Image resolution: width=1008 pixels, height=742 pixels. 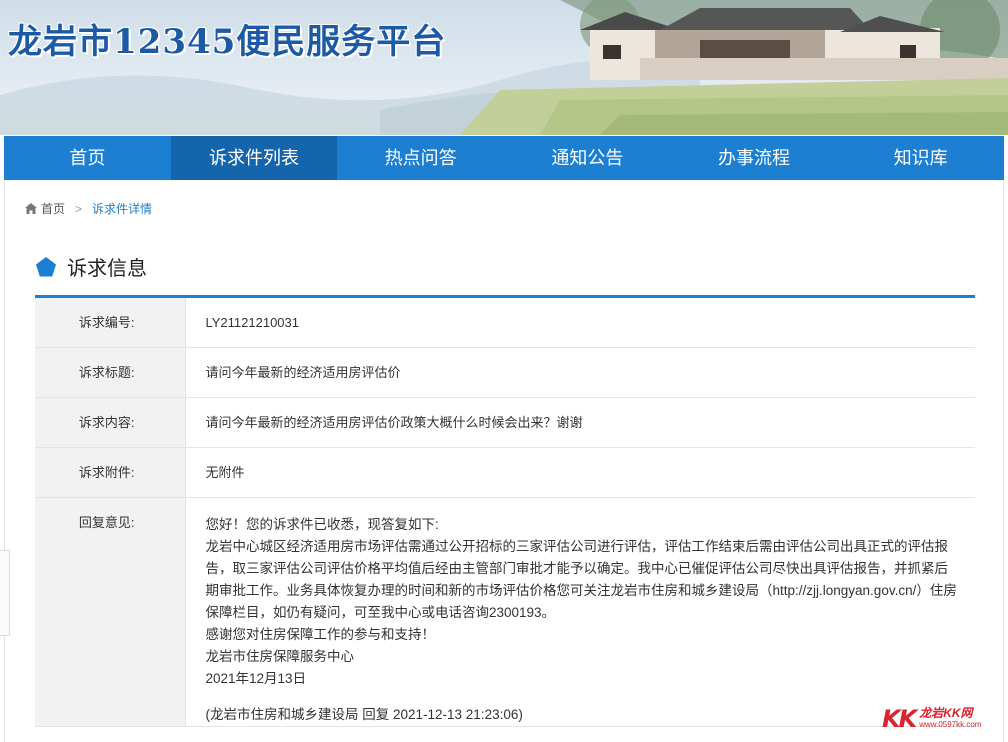 I want to click on nav-item-procedures: 办事流程, so click(x=754, y=158).